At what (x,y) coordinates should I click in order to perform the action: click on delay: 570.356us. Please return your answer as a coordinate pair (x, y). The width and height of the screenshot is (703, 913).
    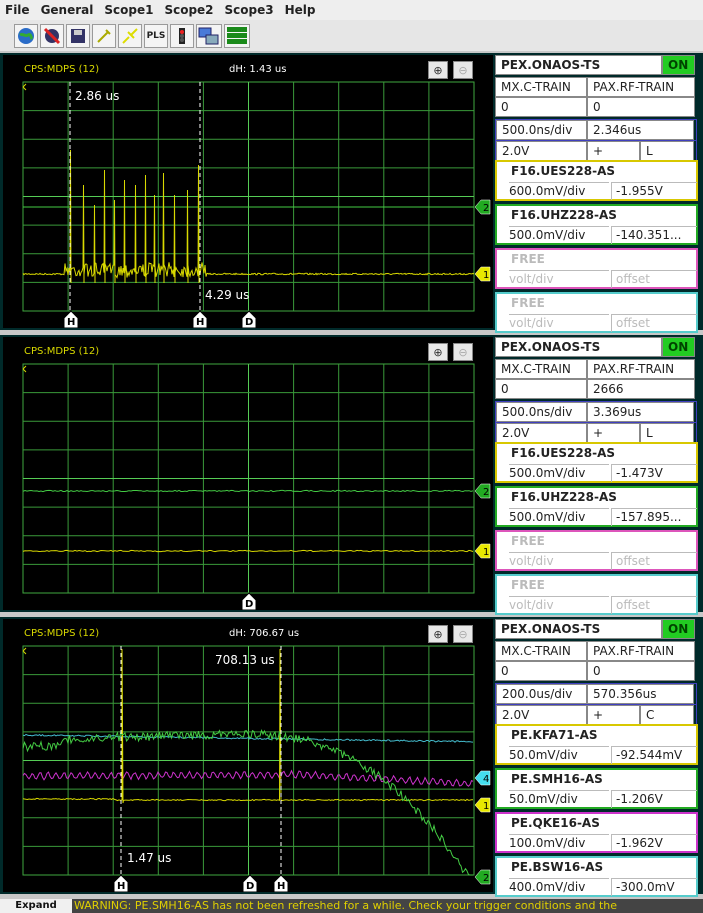
    Looking at the image, I should click on (640, 694).